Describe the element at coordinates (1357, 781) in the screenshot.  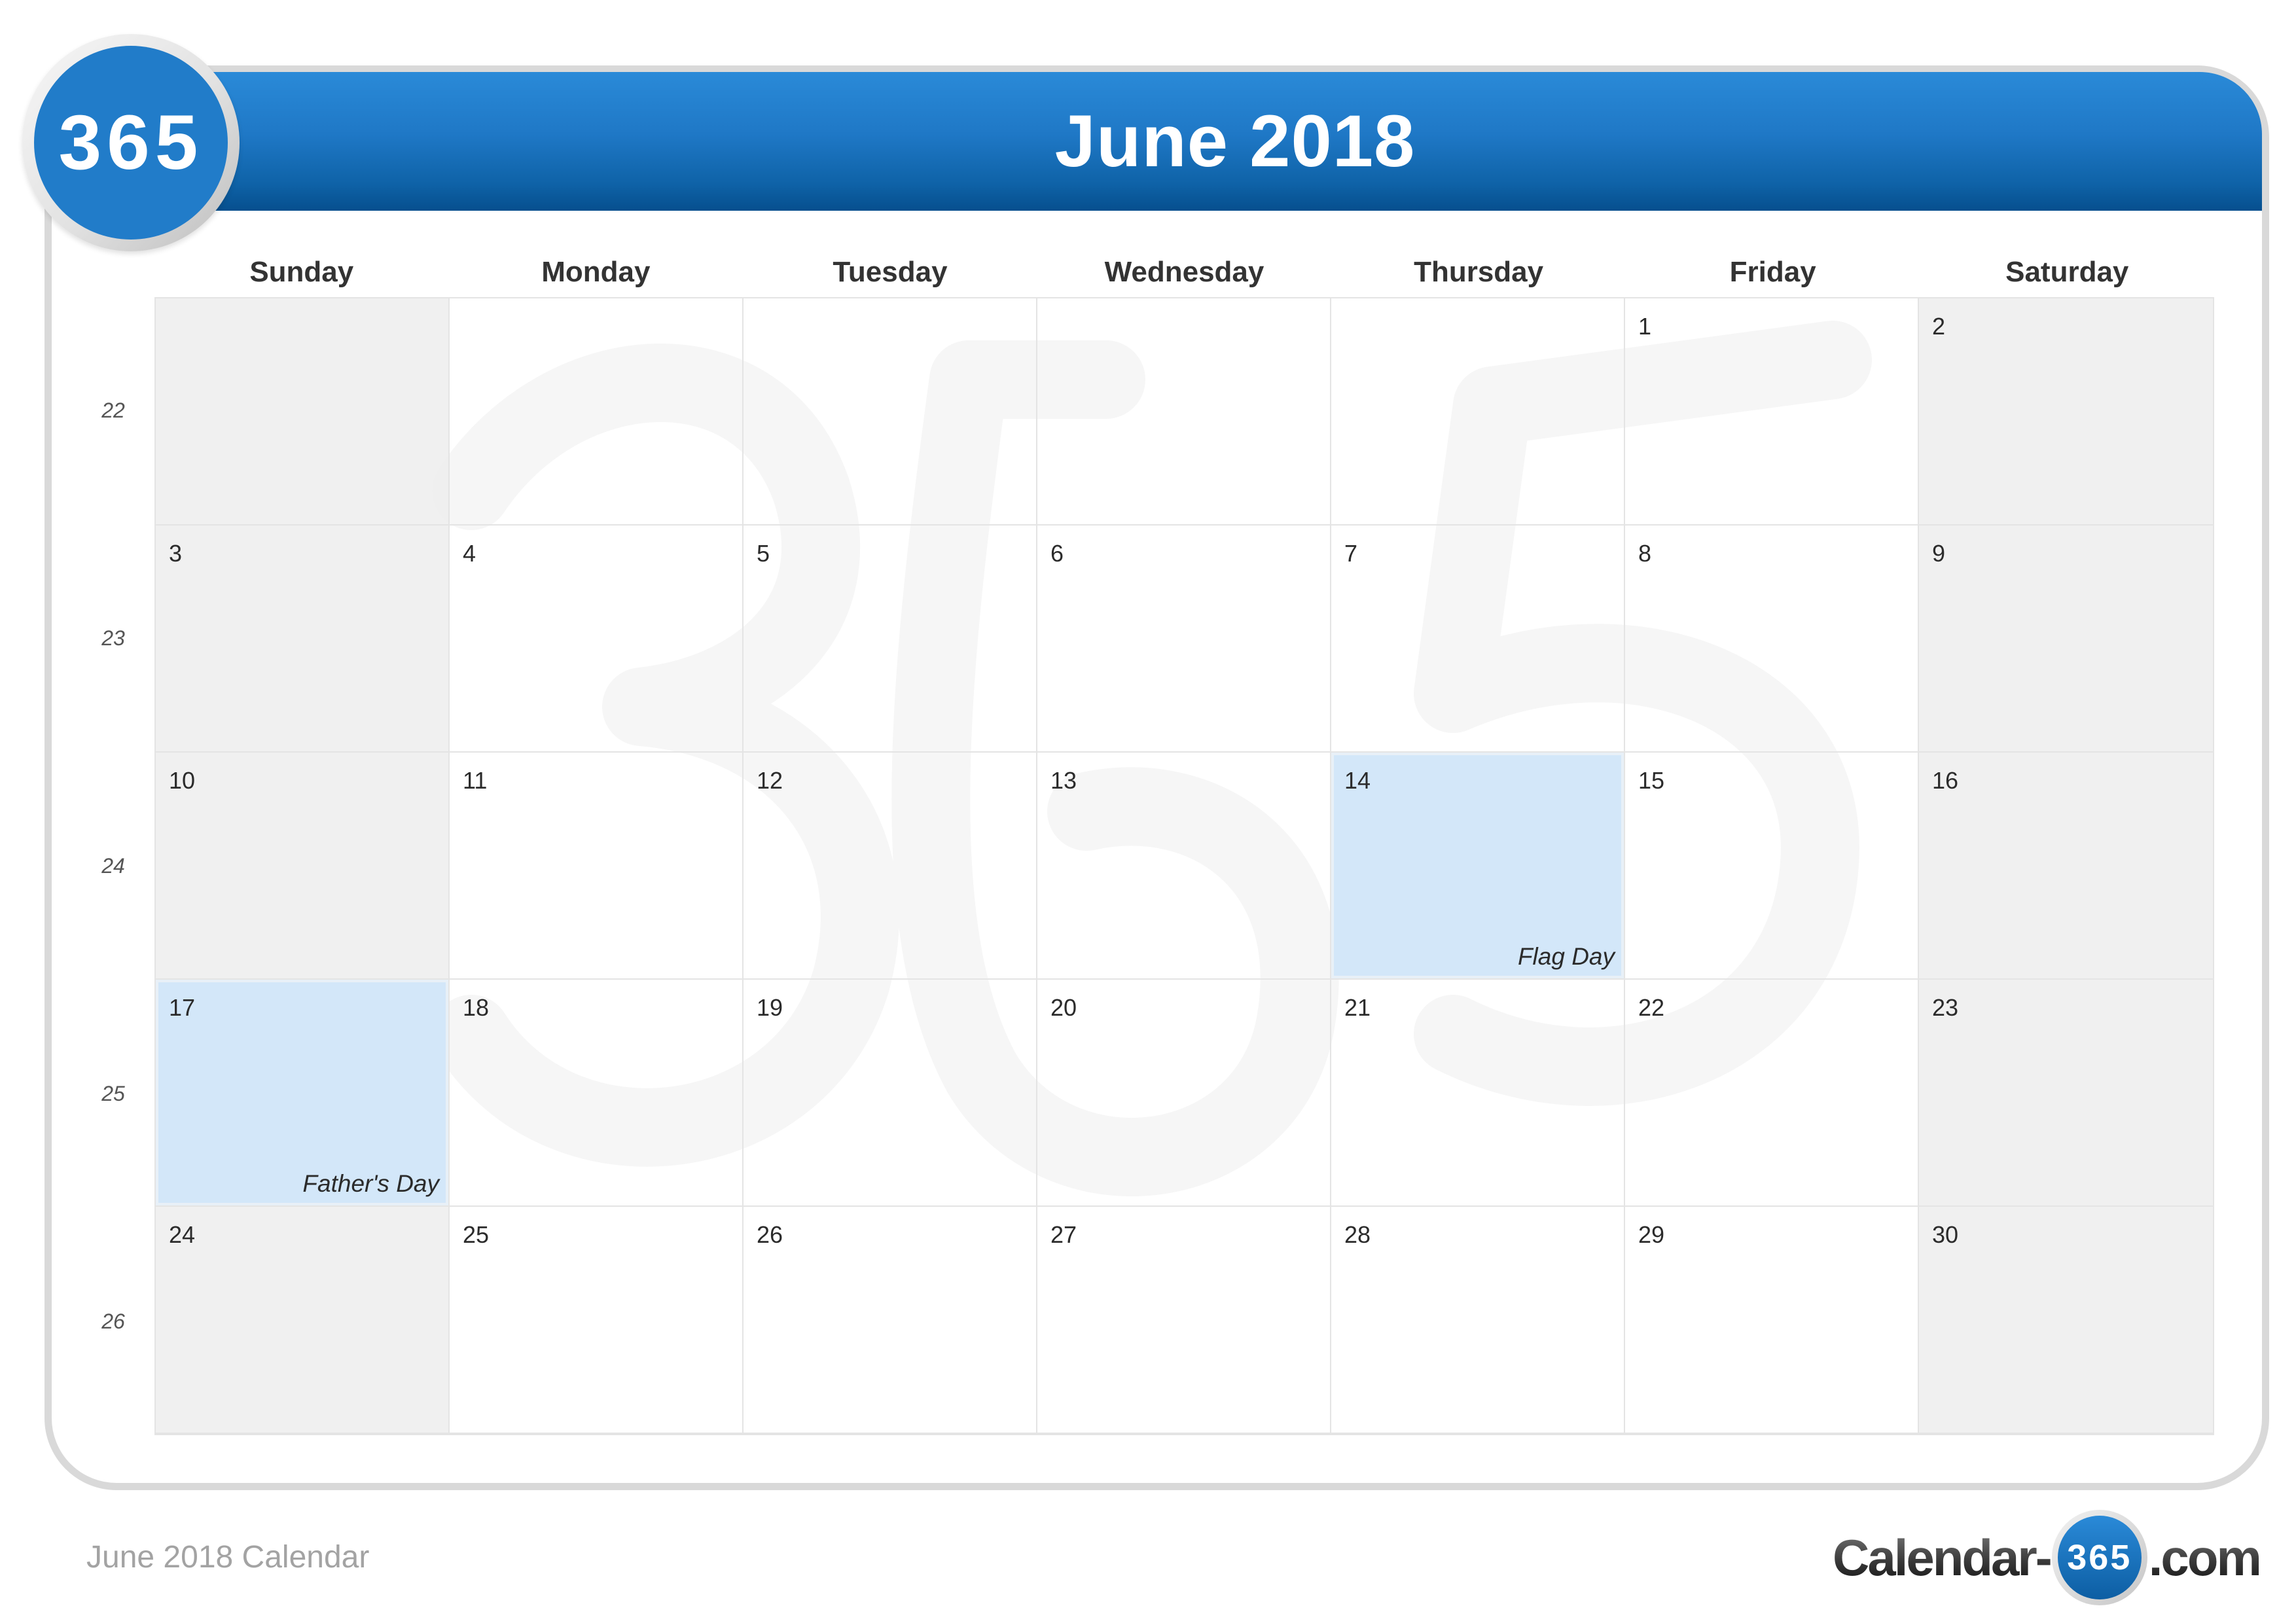
I see `day-number: 14` at that location.